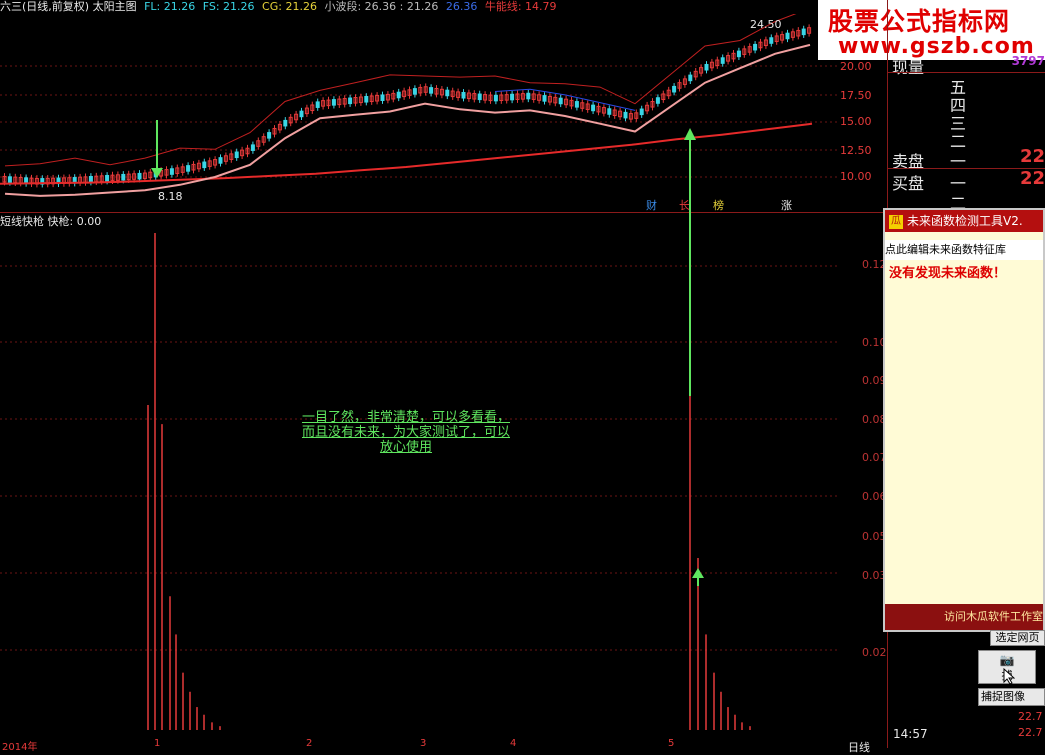 The height and width of the screenshot is (755, 1045). I want to click on panel-divider, so click(444, 212).